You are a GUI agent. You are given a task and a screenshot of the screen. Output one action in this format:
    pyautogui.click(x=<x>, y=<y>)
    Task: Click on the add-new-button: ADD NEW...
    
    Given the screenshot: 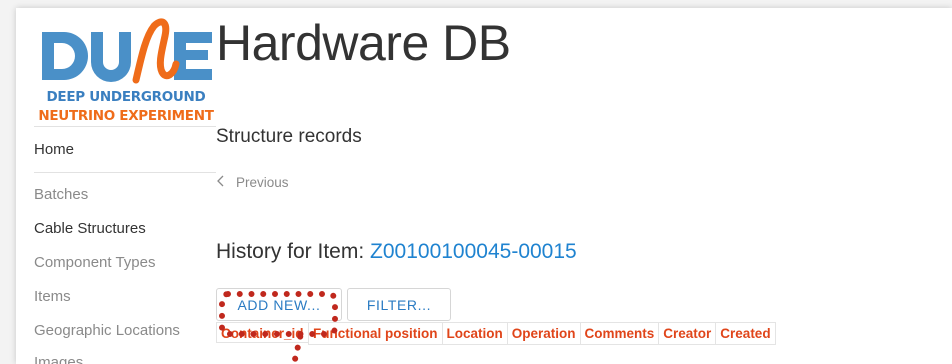 What is the action you would take?
    pyautogui.click(x=279, y=304)
    